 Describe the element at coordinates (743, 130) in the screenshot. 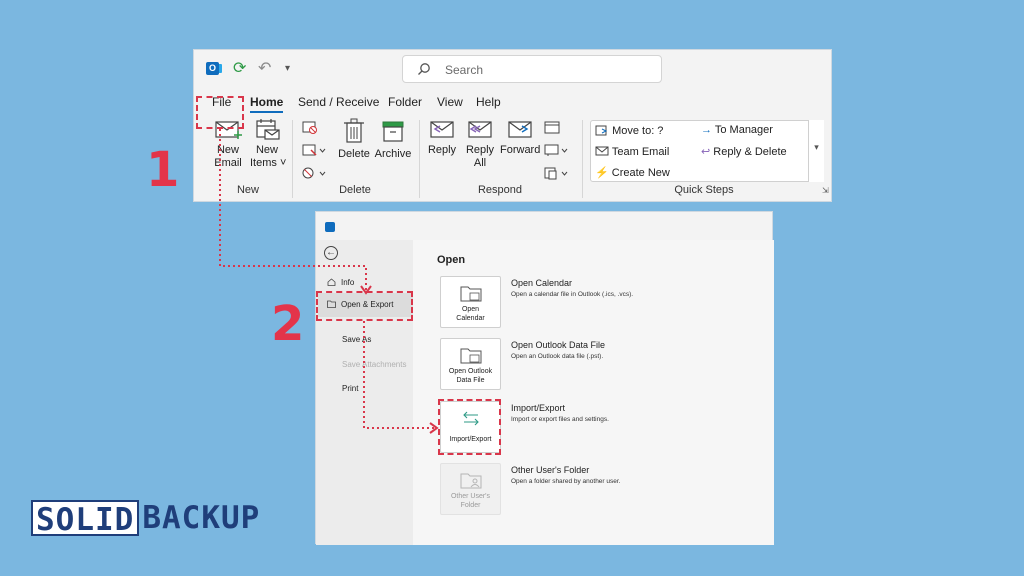

I see `to-manager-label: To Manager` at that location.